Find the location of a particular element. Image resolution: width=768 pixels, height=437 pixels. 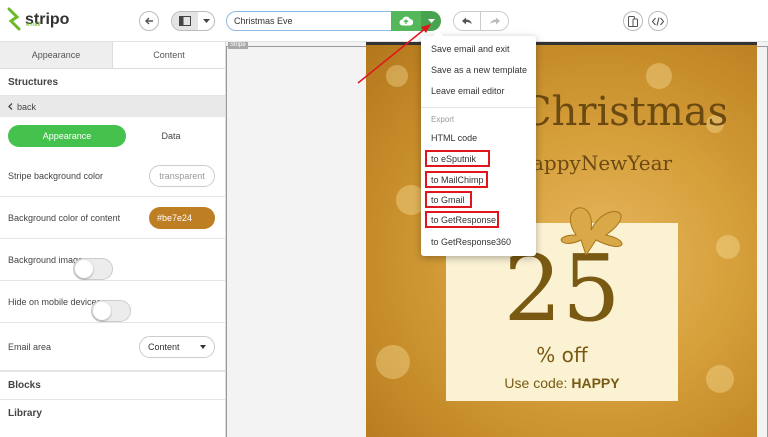

content-background-row: Background color of content #be7e24 is located at coordinates (112, 218).